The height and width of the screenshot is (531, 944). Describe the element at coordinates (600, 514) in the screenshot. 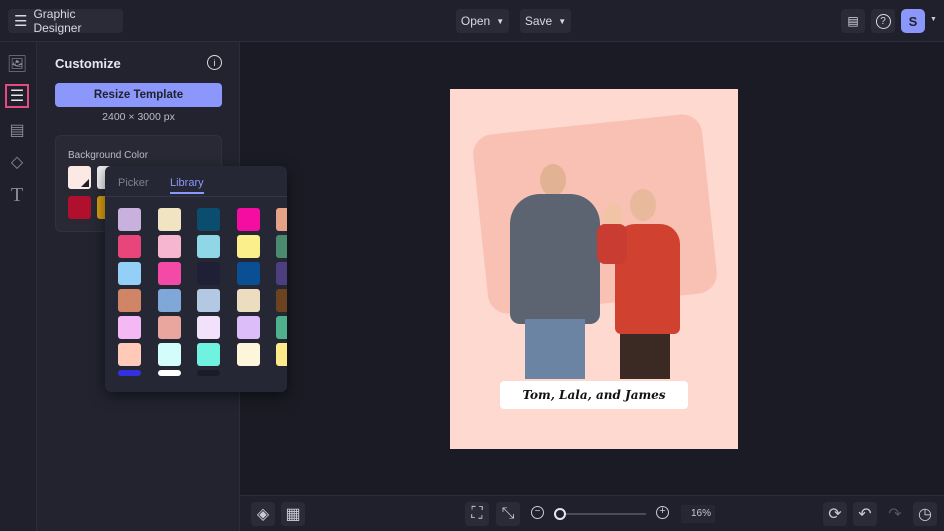

I see `zoom-slider` at that location.